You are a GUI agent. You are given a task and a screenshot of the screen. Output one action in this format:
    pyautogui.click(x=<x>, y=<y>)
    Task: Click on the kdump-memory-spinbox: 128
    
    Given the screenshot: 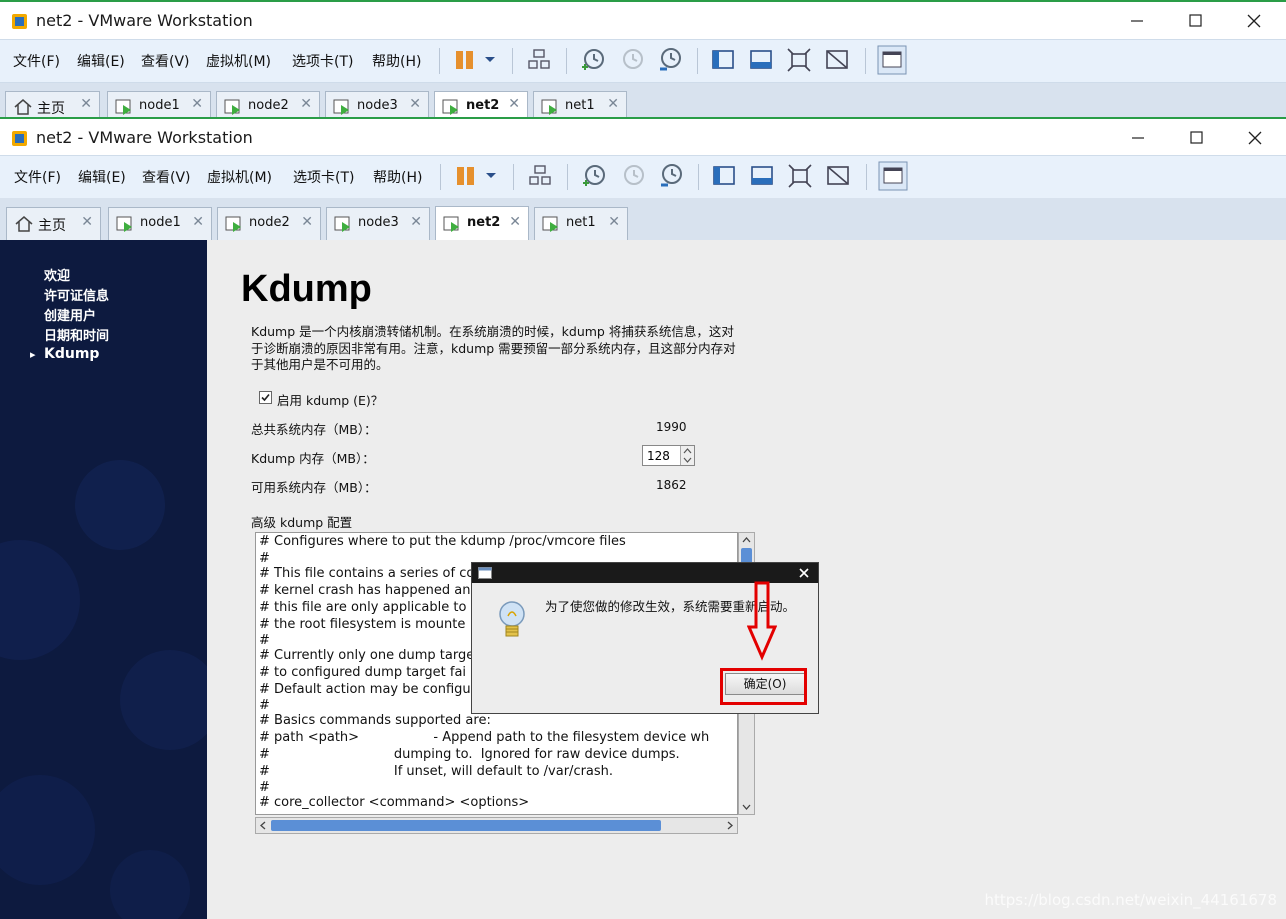 What is the action you would take?
    pyautogui.click(x=668, y=455)
    